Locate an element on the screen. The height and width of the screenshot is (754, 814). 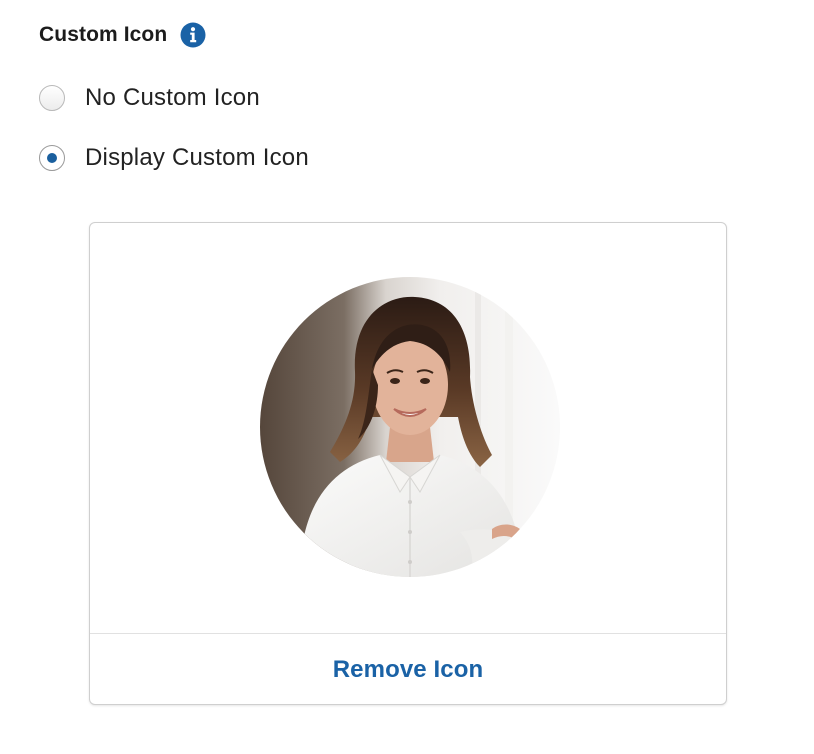
option-display-custom-icon: Display Custom Icon is located at coordinates (174, 158).